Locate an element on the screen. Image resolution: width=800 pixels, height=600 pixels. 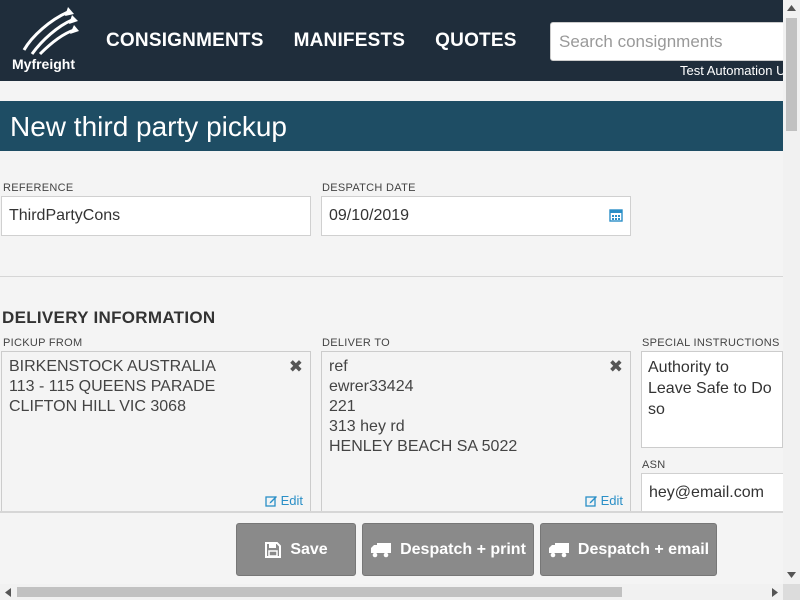
title-bar: New third party pickup is located at coordinates (391, 126).